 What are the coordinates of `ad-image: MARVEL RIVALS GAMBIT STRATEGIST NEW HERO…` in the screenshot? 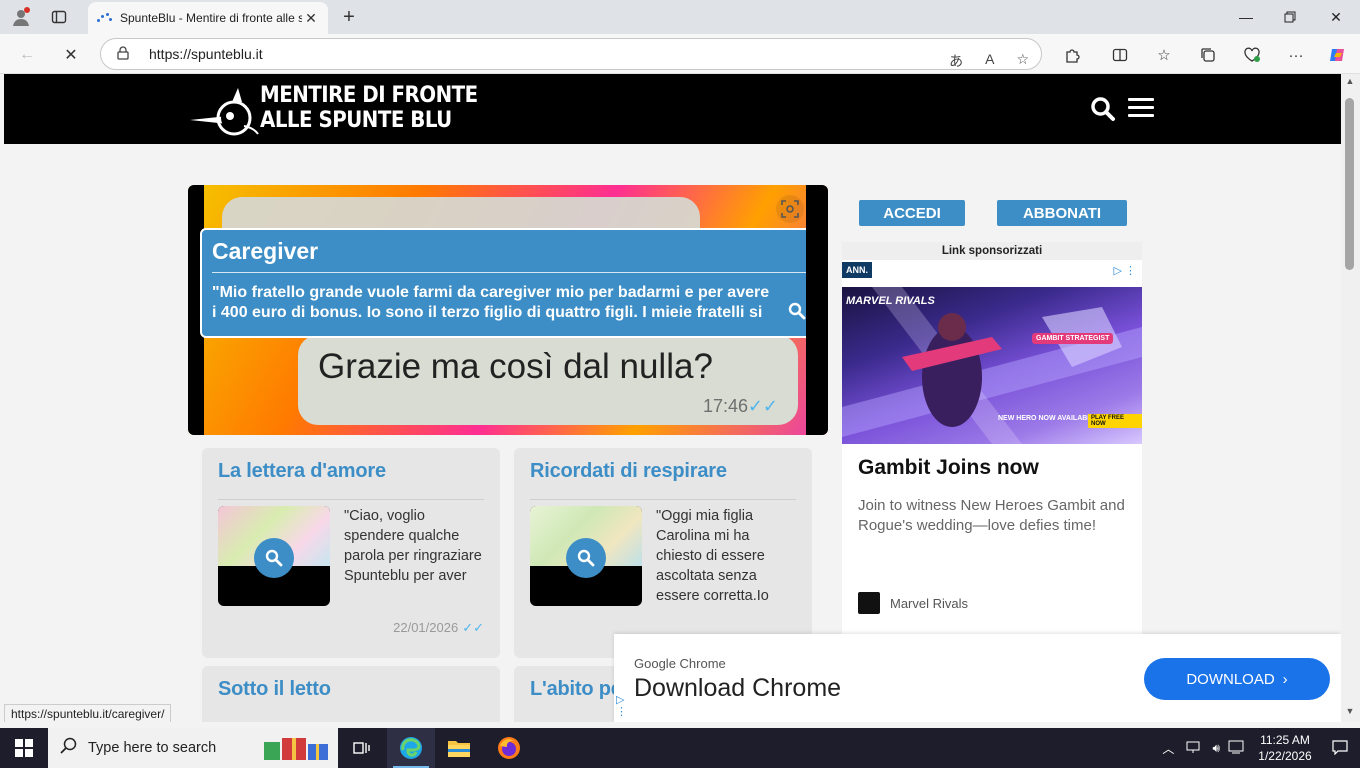 It's located at (992, 365).